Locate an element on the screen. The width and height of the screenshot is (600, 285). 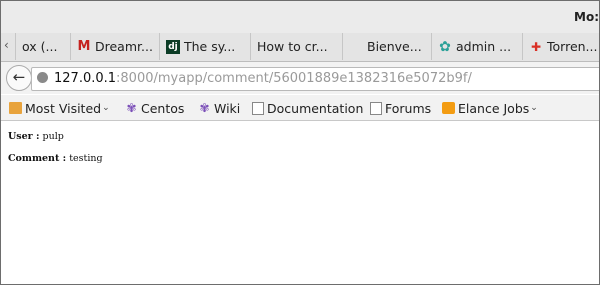
url-host: 127.0.0.1 is located at coordinates (85, 78).